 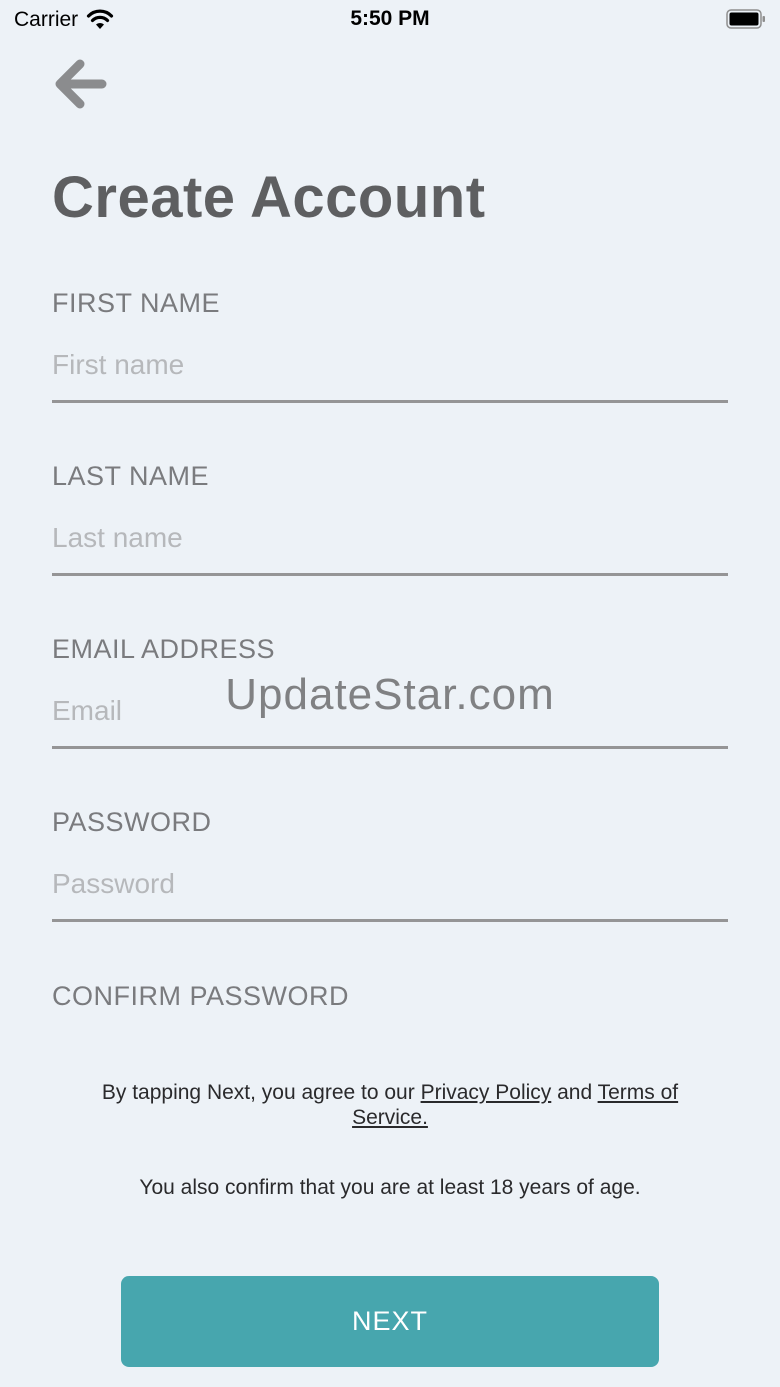 What do you see at coordinates (390, 1321) in the screenshot?
I see `next-button: NEXT` at bounding box center [390, 1321].